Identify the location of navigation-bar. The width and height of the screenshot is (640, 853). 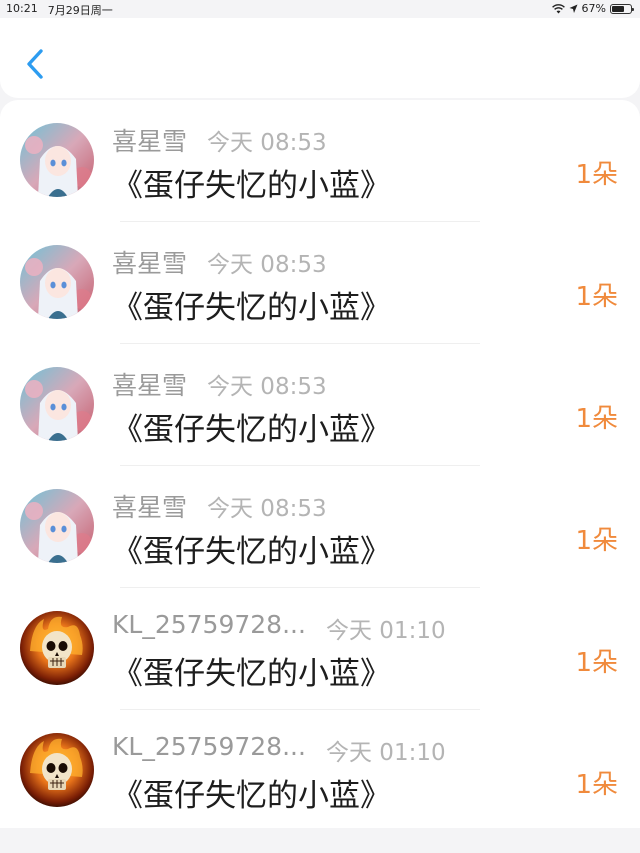
(320, 58).